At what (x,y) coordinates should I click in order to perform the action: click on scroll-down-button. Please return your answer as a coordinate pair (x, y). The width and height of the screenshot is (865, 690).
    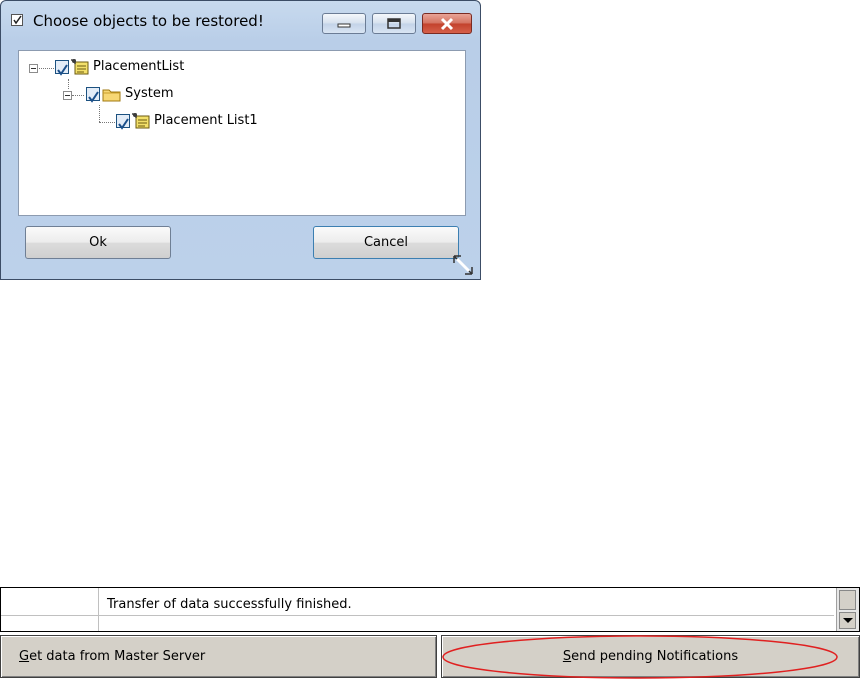
    Looking at the image, I should click on (847, 620).